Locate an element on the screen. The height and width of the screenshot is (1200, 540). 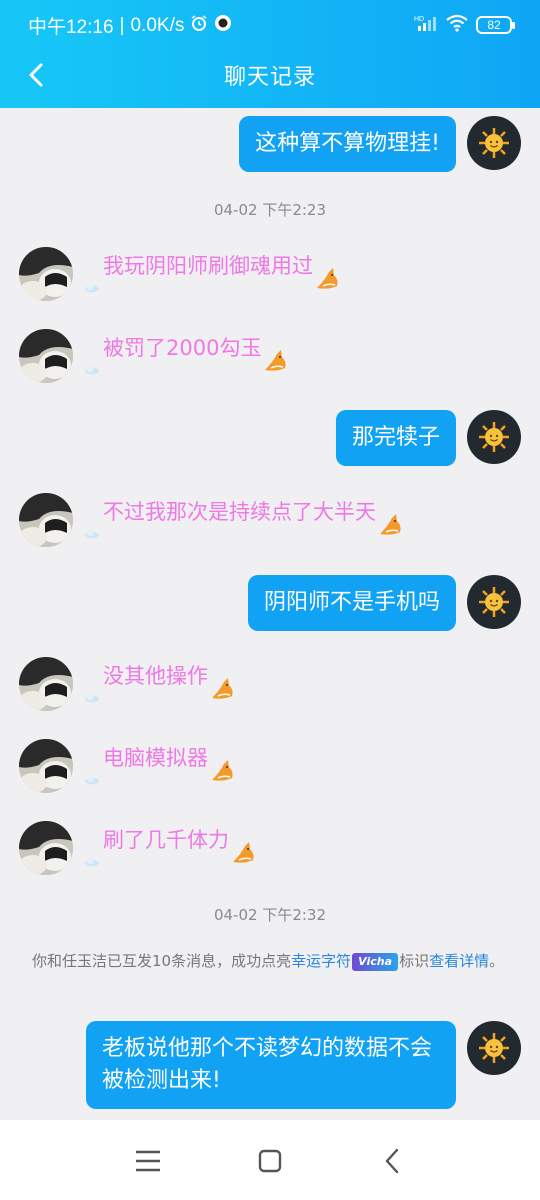
lucky-char-badge: Vicha is located at coordinates (375, 961).